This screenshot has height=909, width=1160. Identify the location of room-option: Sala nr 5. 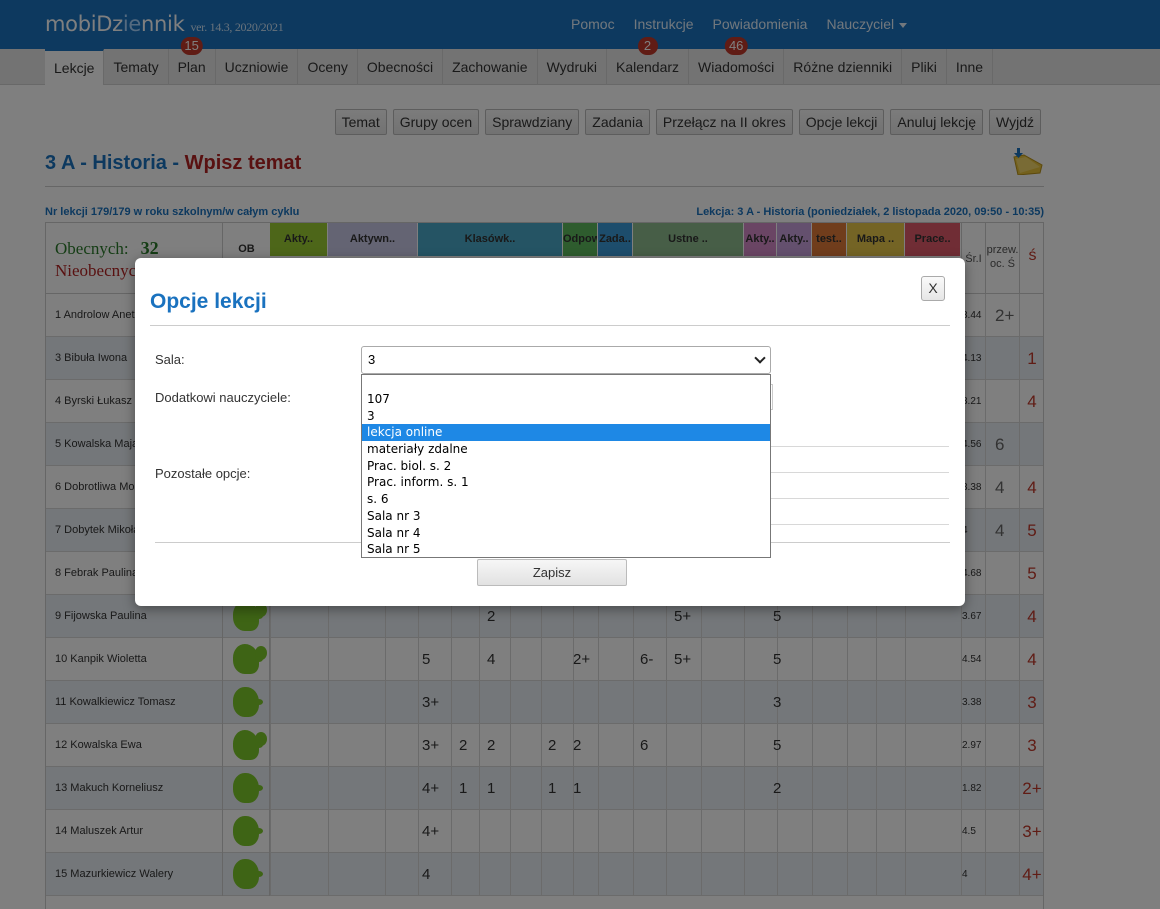
(566, 549).